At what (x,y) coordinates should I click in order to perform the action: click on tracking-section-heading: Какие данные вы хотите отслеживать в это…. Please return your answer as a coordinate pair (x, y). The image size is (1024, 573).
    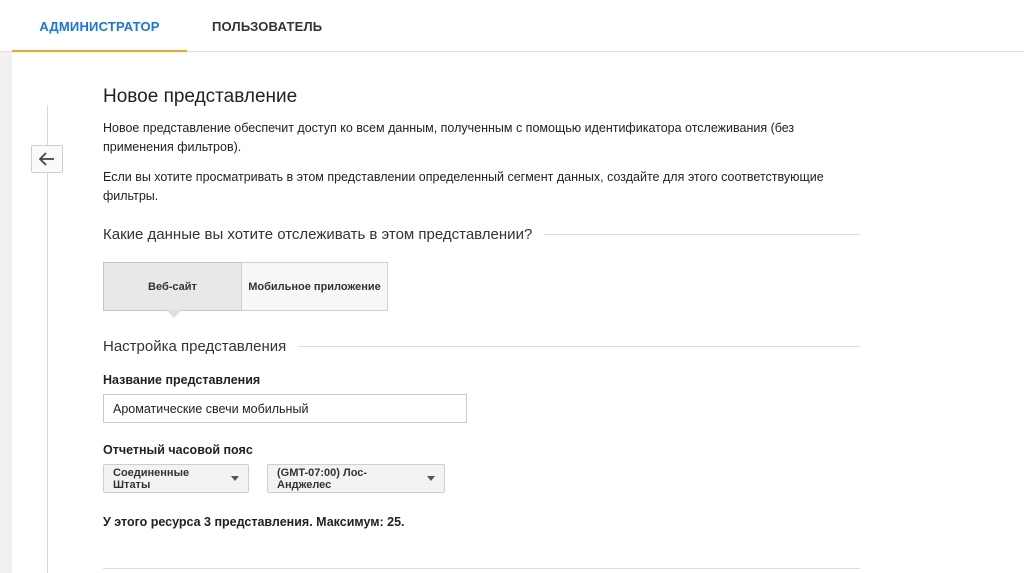
    Looking at the image, I should click on (481, 234).